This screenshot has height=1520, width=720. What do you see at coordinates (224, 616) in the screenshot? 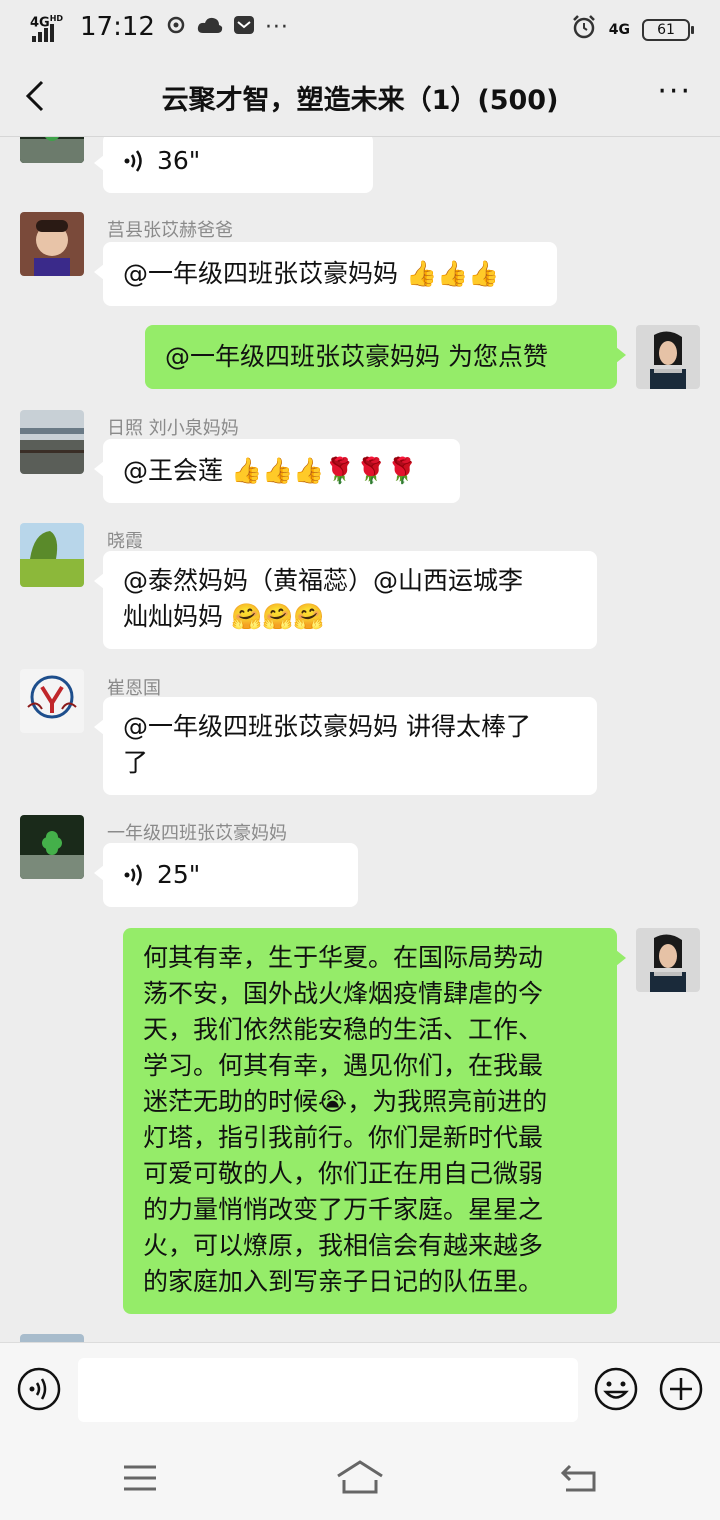
I see `message-text-line: 灿灿妈妈 🤗🤗🤗` at bounding box center [224, 616].